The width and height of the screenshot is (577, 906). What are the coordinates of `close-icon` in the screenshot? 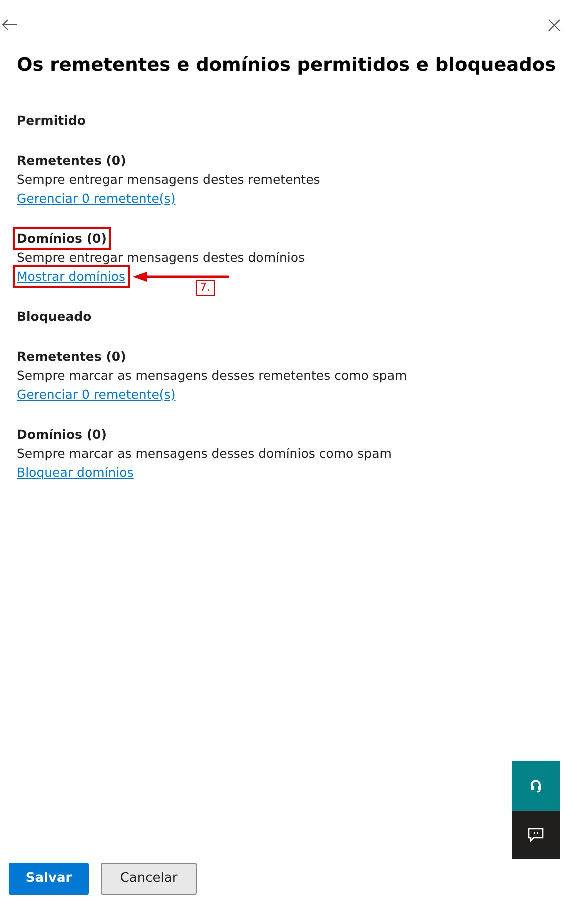 It's located at (554, 25).